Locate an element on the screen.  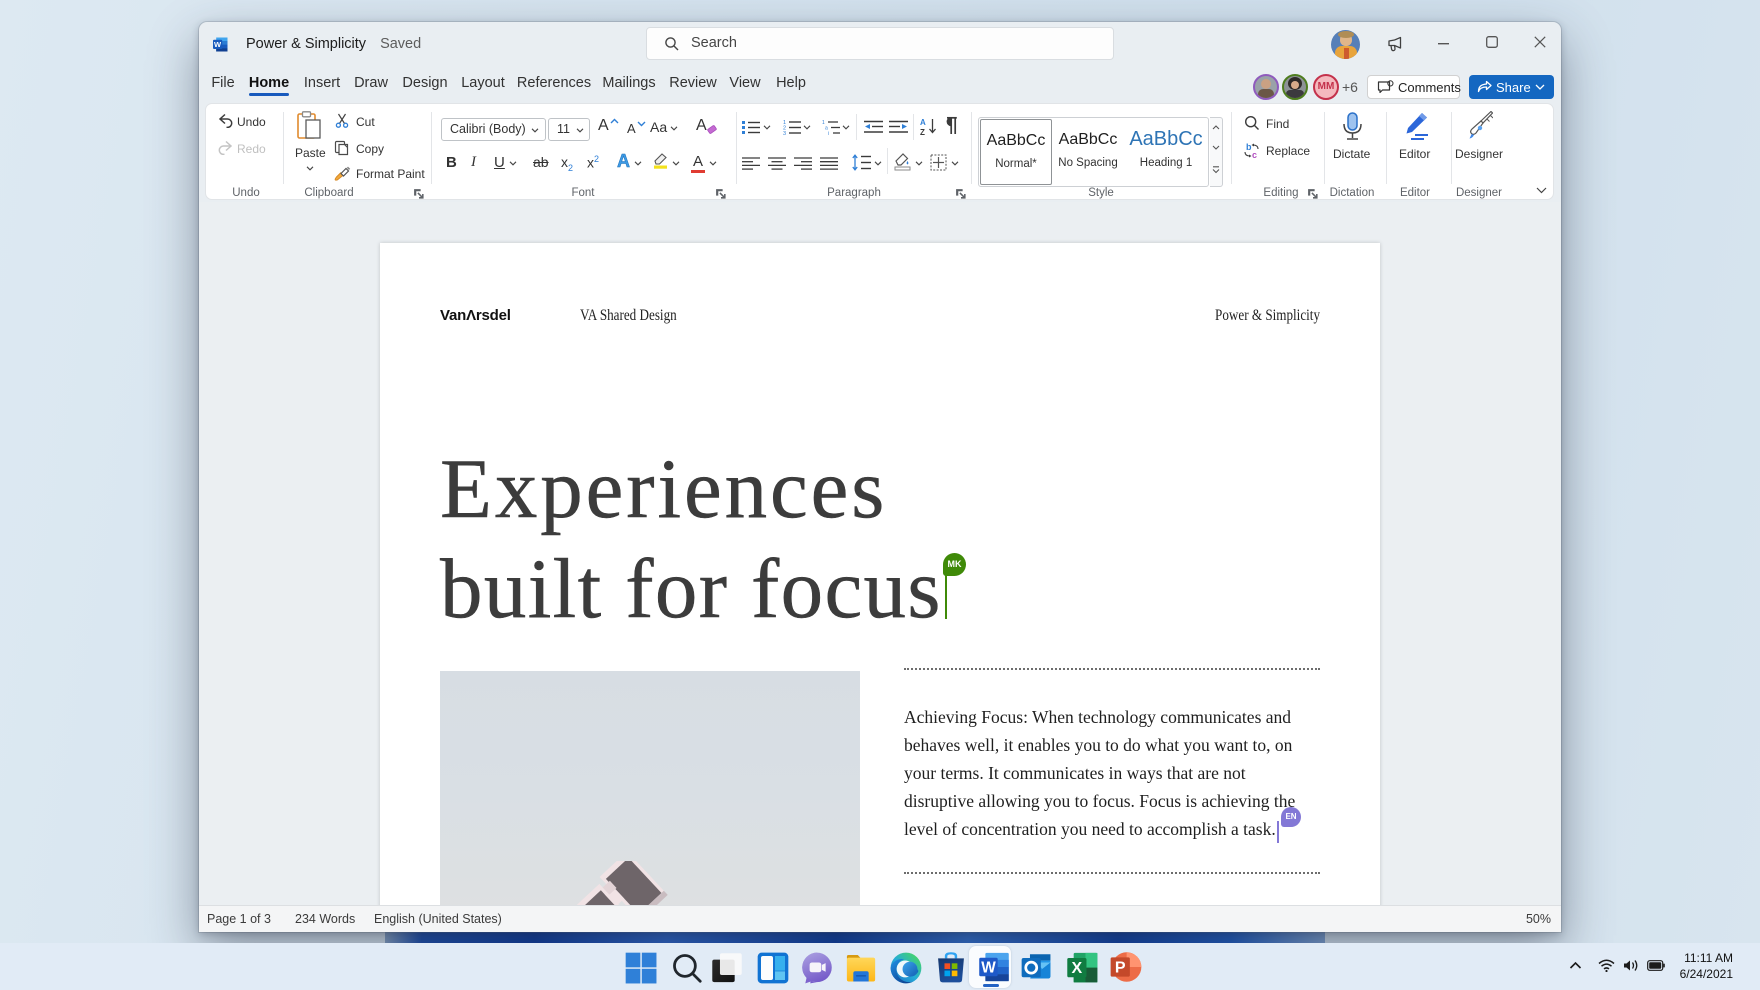
svg-text: X is located at coordinates (1077, 968).